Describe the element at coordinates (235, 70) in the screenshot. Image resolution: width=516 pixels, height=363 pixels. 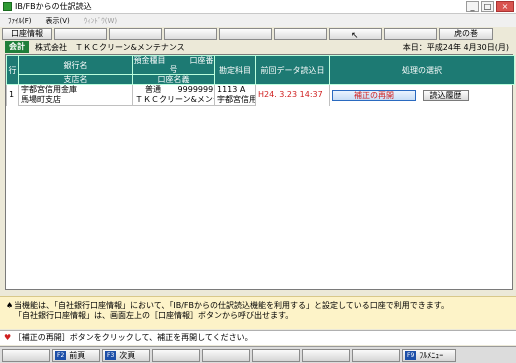
I see `header-subject: 勘定科目` at that location.